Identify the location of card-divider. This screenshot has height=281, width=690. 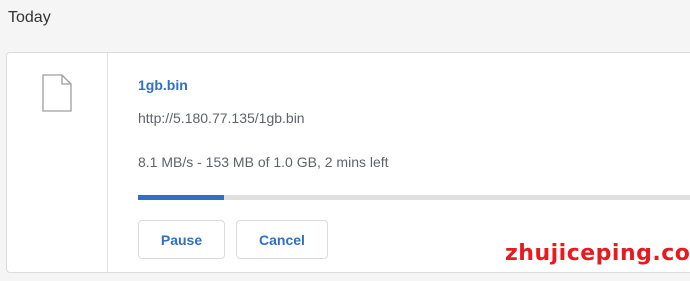
(107, 162).